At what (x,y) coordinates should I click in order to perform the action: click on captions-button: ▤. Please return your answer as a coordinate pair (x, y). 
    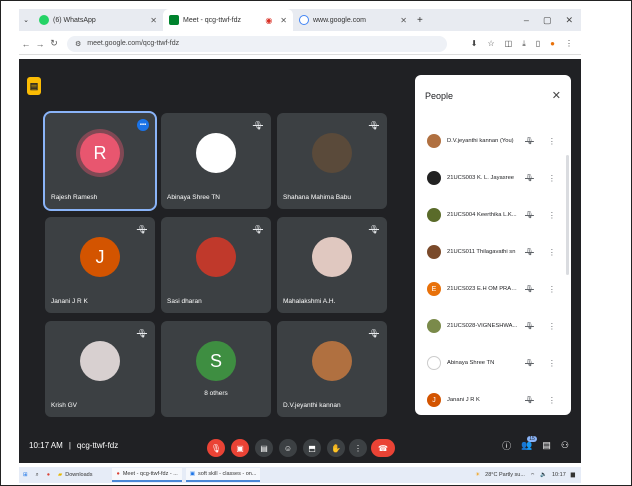
    Looking at the image, I should click on (264, 448).